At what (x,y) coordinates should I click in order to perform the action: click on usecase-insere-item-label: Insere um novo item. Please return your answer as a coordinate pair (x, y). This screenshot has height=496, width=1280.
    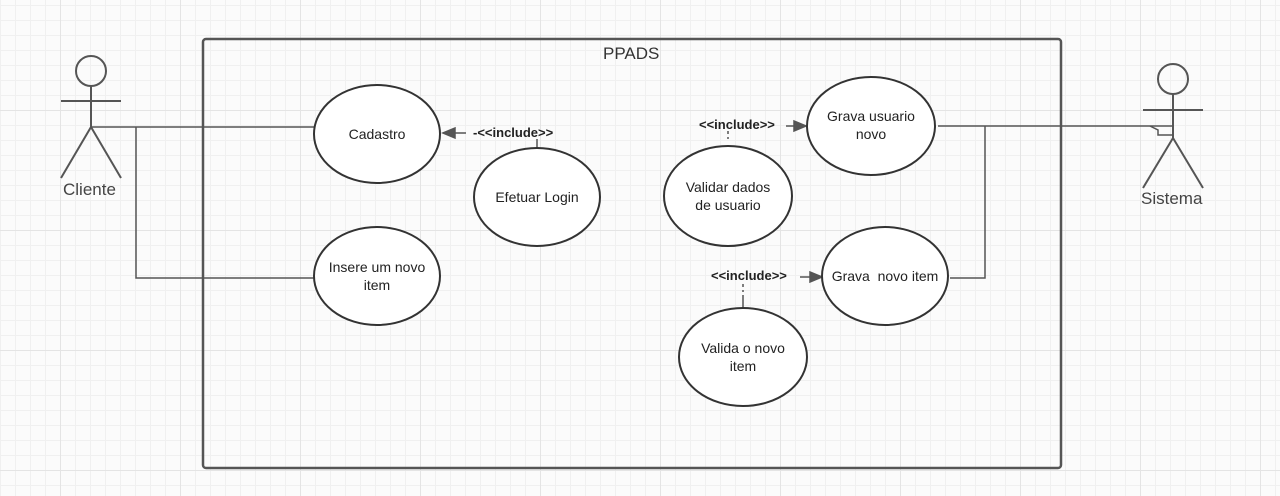
    Looking at the image, I should click on (377, 276).